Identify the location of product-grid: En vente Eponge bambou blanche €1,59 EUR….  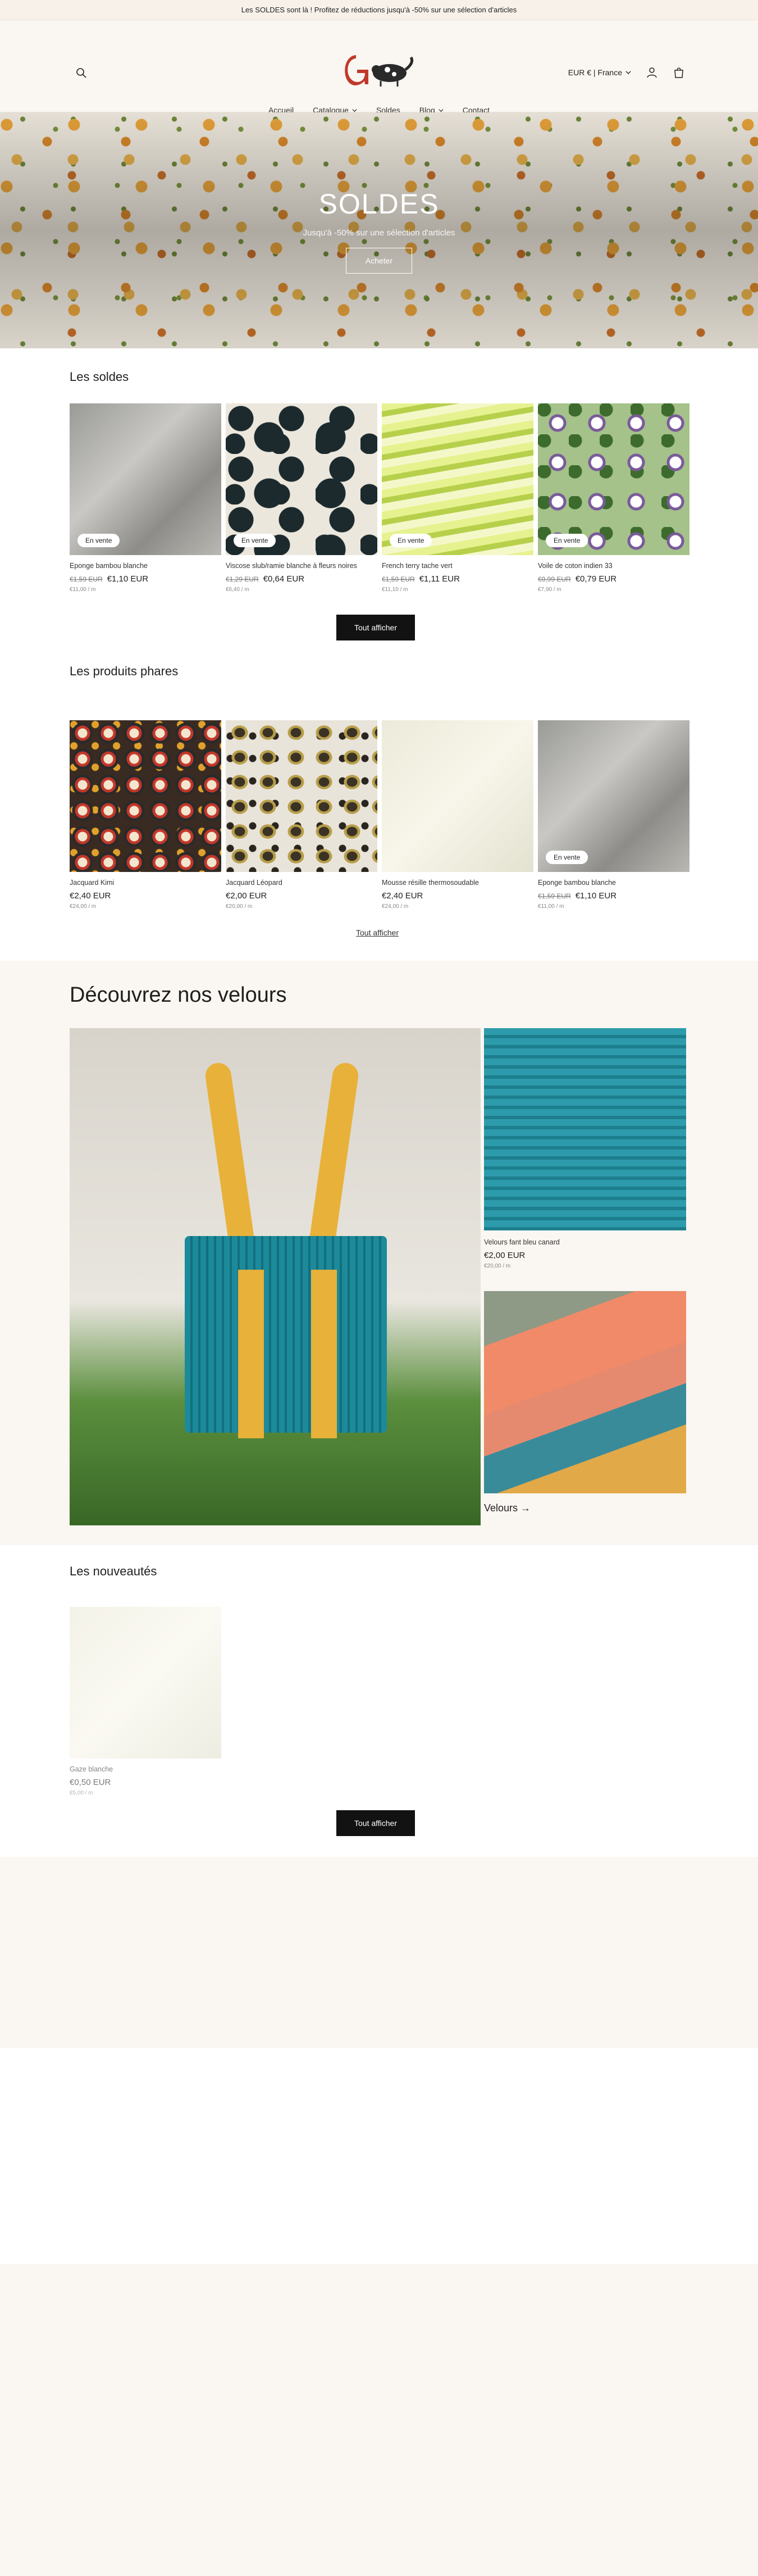
(379, 498).